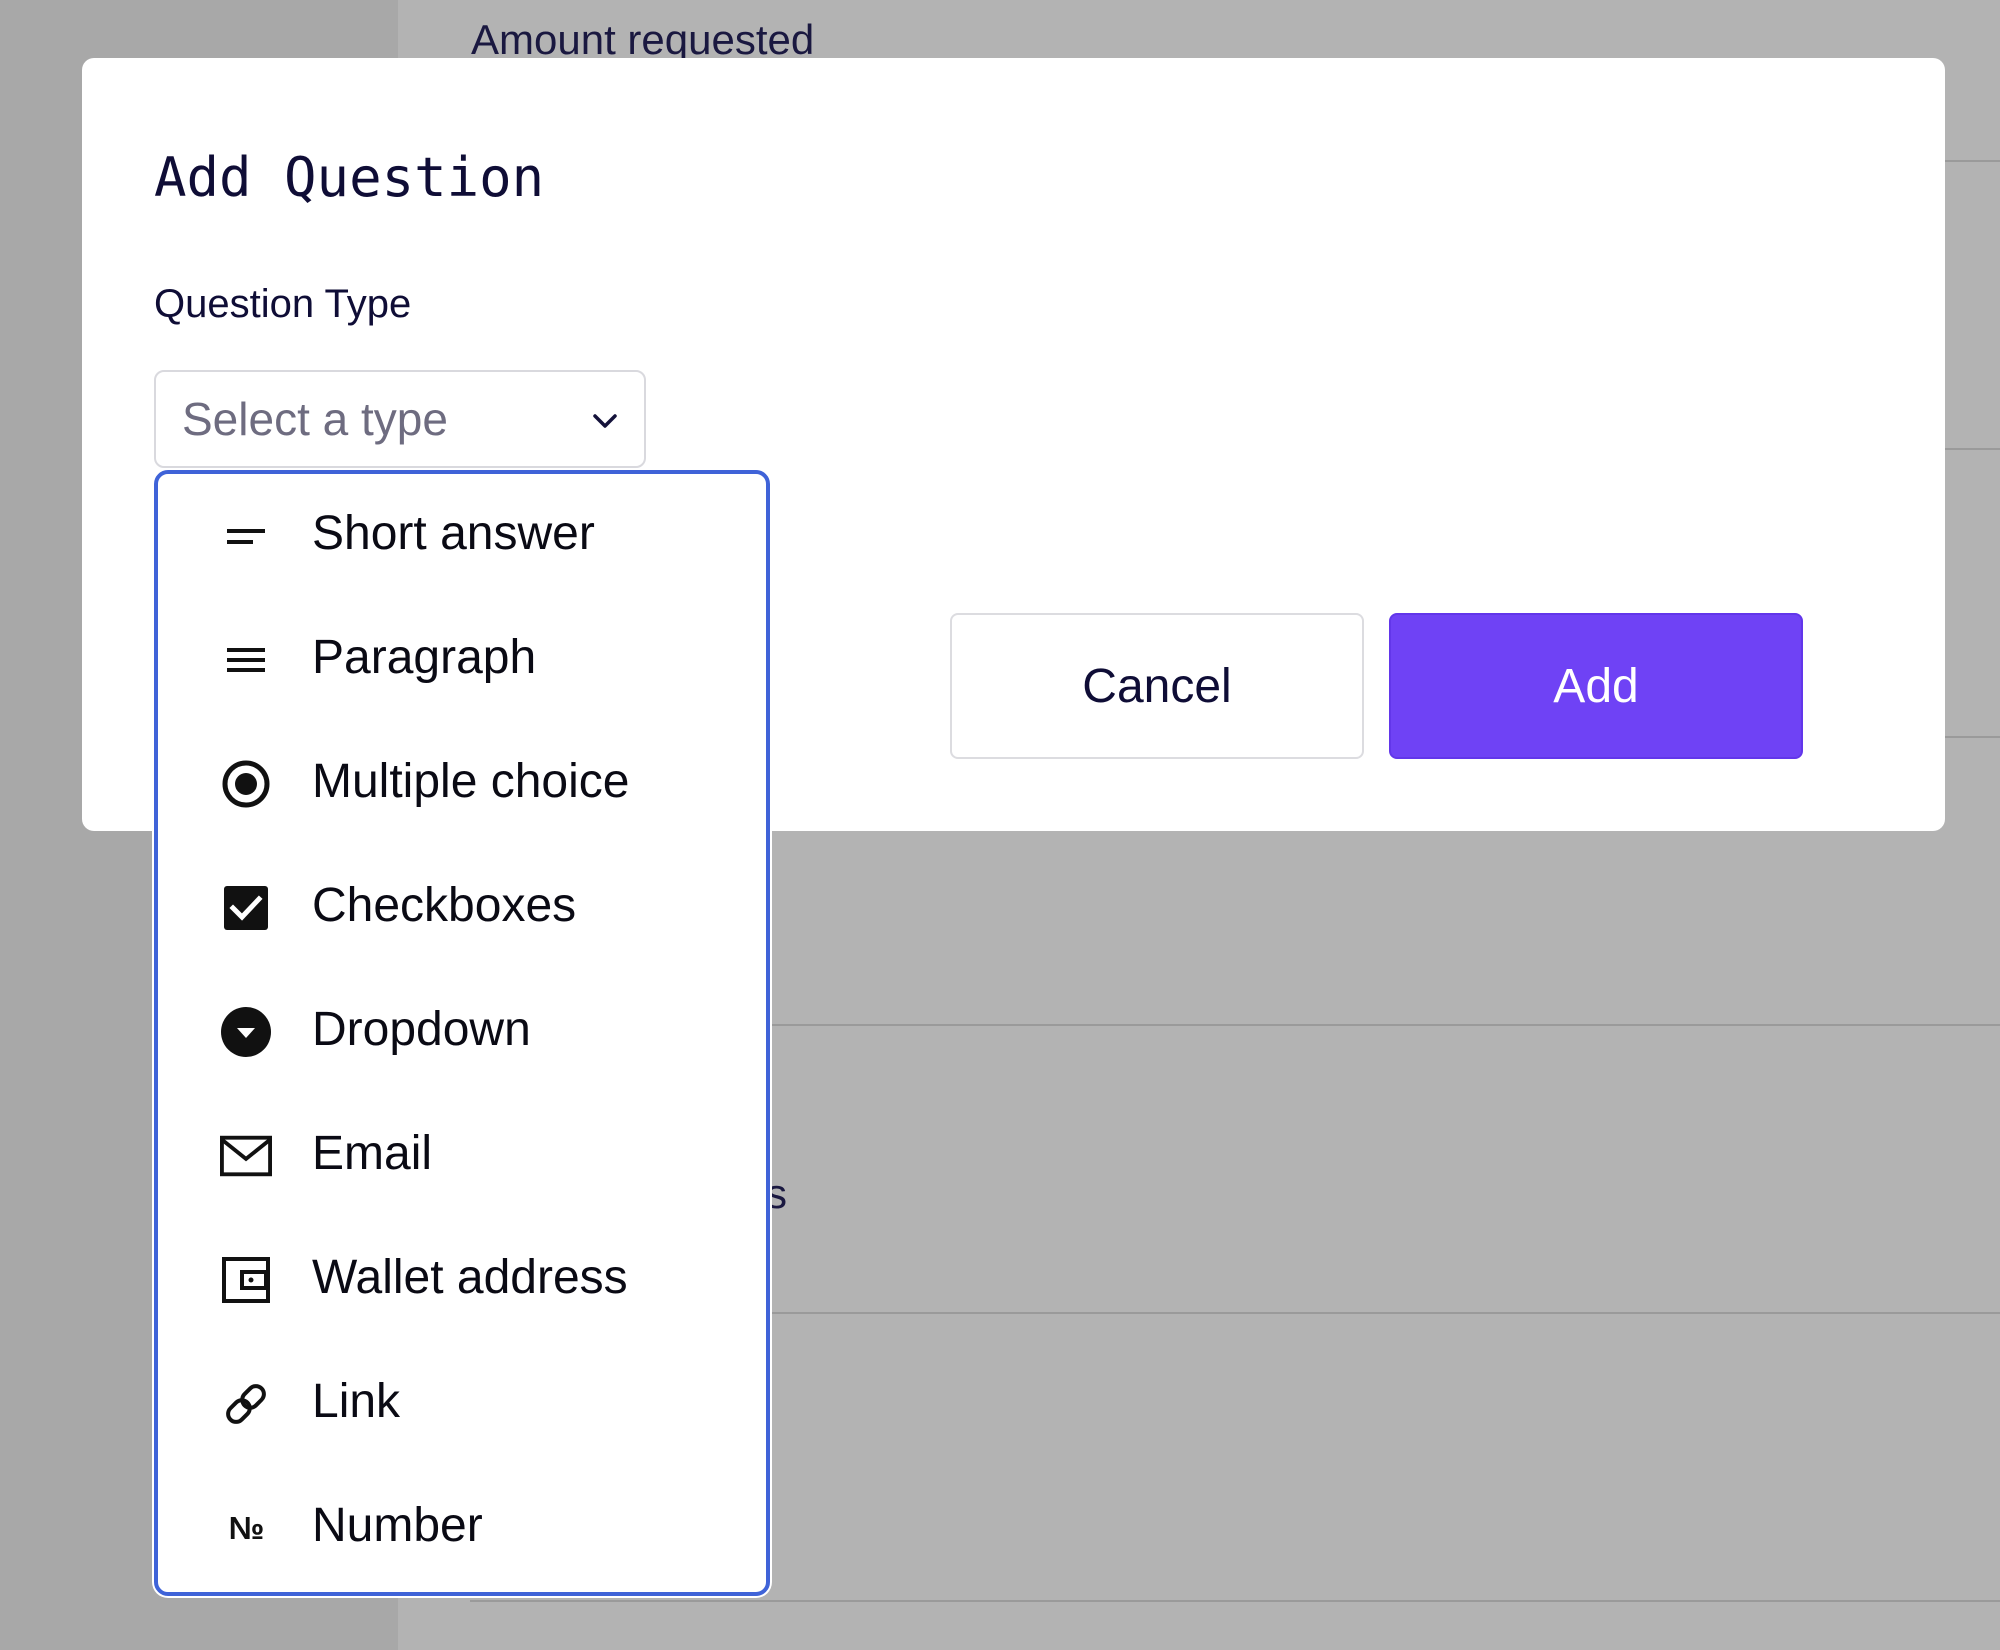 This screenshot has height=1650, width=2000. Describe the element at coordinates (1596, 686) in the screenshot. I see `add-button: Add` at that location.